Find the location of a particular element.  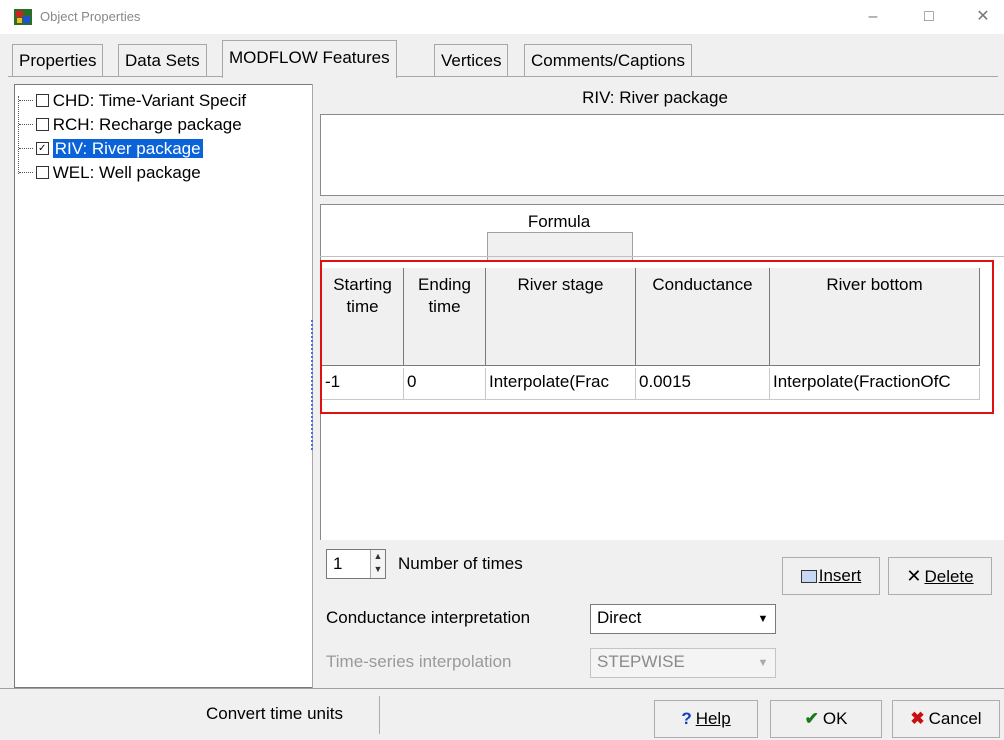

insert-button: Insert is located at coordinates (831, 576).